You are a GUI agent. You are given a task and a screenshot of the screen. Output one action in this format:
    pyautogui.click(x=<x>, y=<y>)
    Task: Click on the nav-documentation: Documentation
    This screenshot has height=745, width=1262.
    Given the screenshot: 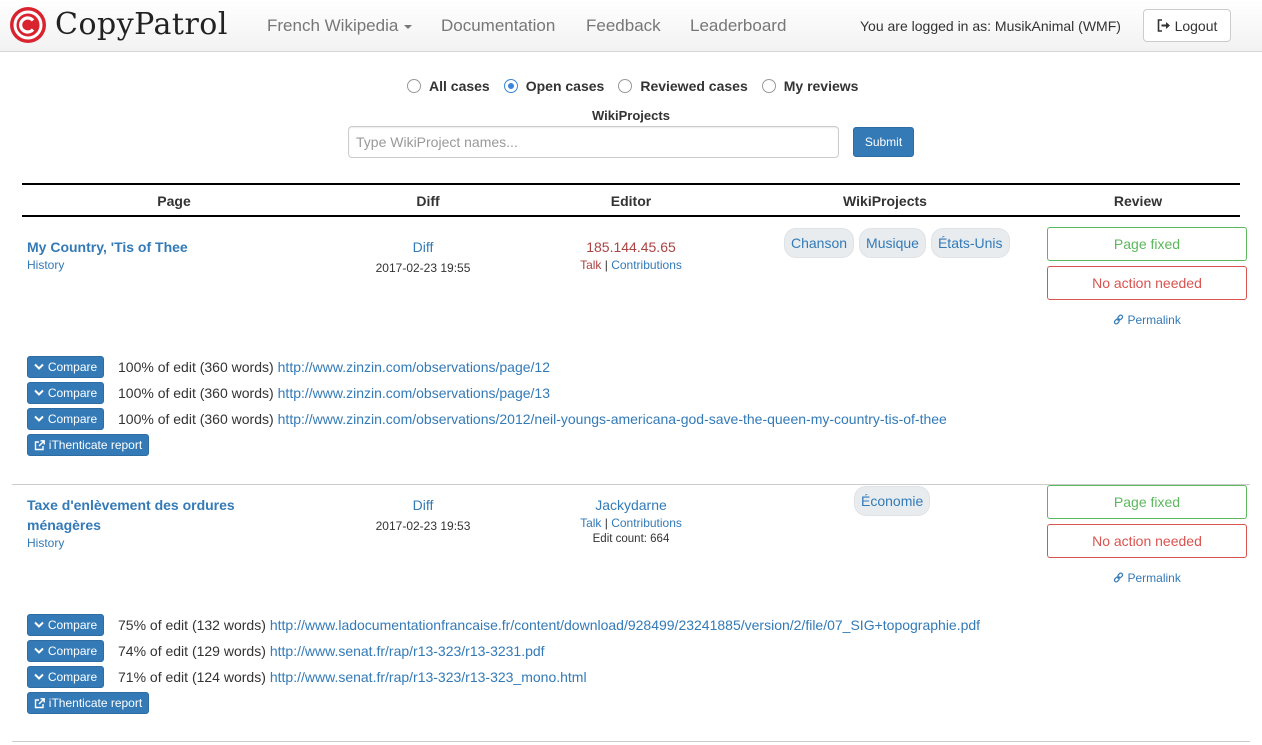 What is the action you would take?
    pyautogui.click(x=498, y=26)
    